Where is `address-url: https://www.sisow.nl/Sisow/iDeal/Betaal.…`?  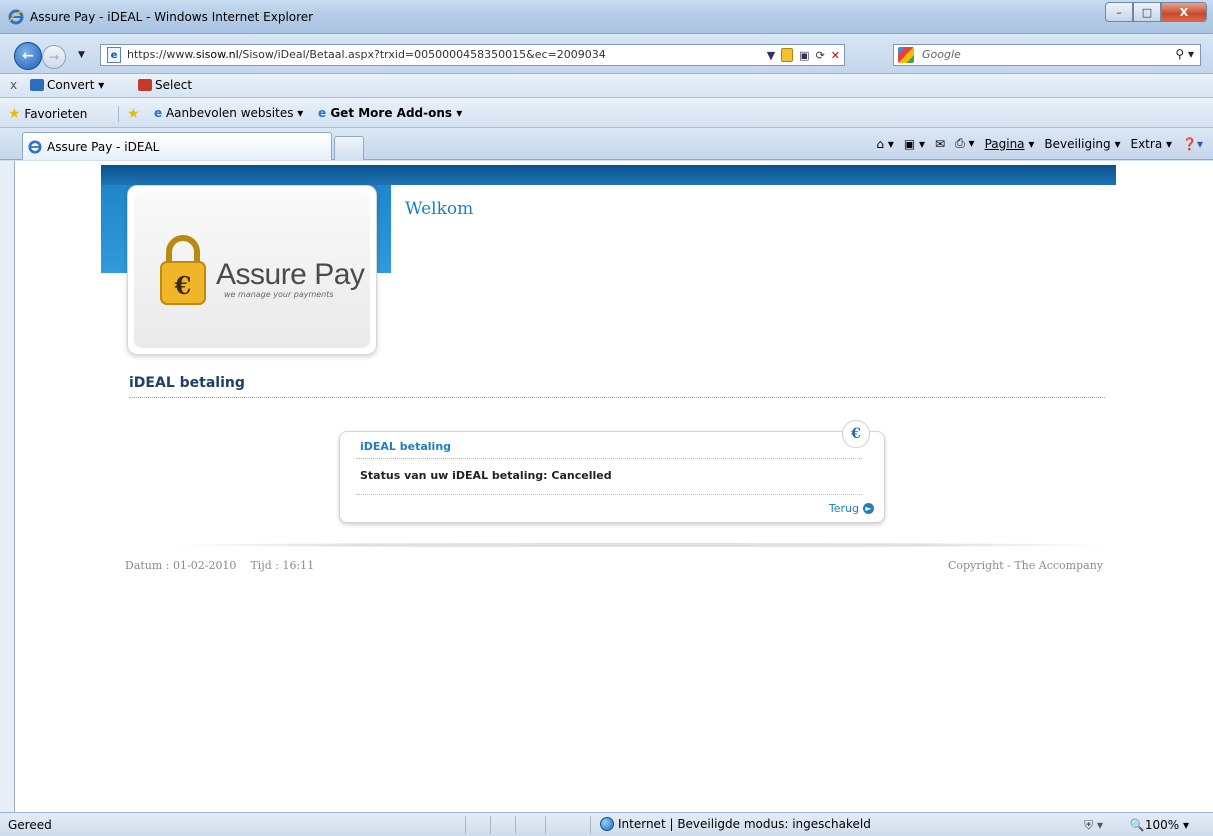 address-url: https://www.sisow.nl/Sisow/iDeal/Betaal.… is located at coordinates (366, 54).